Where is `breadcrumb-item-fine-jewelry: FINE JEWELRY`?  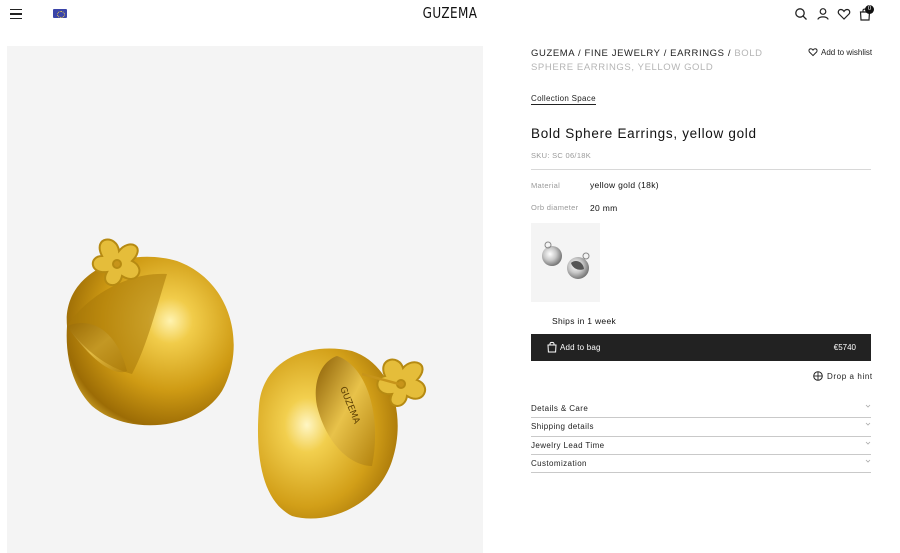
breadcrumb-item-fine-jewelry: FINE JEWELRY is located at coordinates (622, 53).